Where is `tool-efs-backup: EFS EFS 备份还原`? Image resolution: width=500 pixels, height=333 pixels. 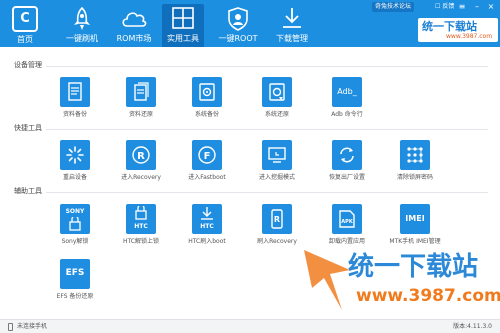
tool-efs-backup: EFS EFS 备份还原 is located at coordinates (75, 282).